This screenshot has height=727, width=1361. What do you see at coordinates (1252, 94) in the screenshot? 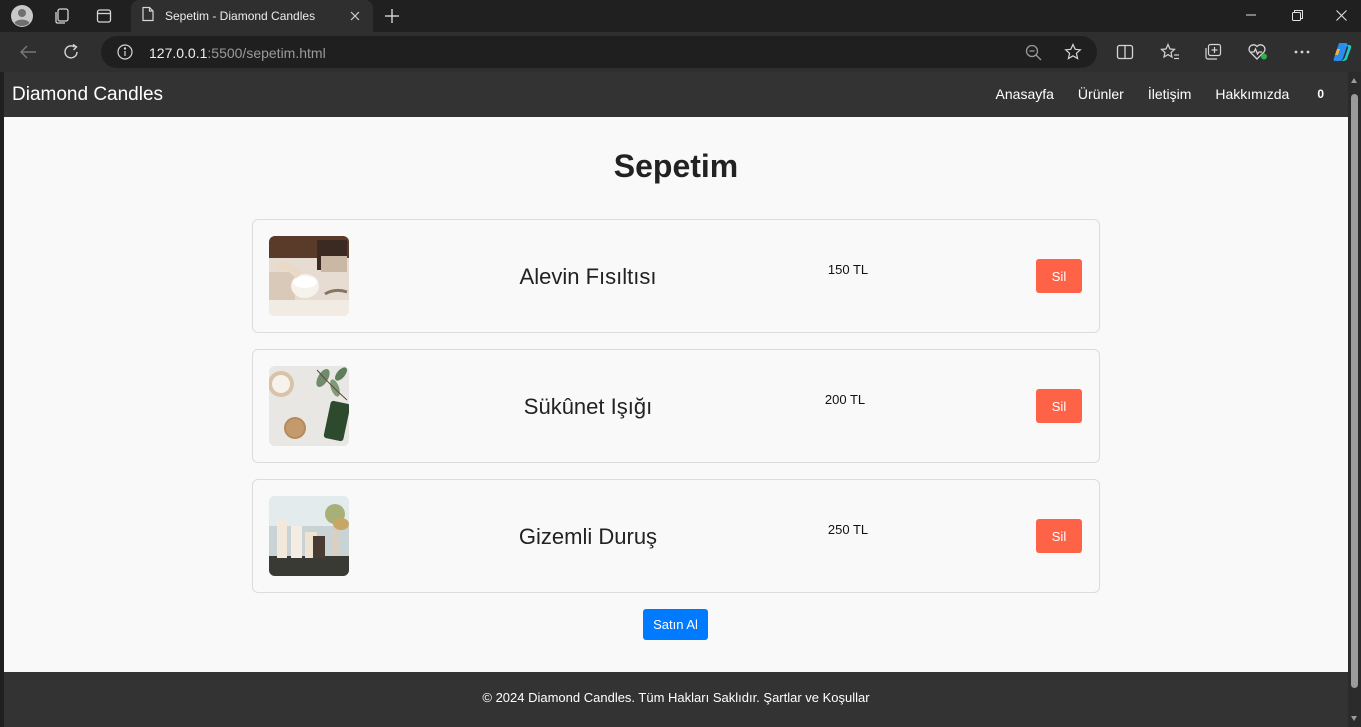
I see `nav-link-hakkimizda: Hakkımızda` at bounding box center [1252, 94].